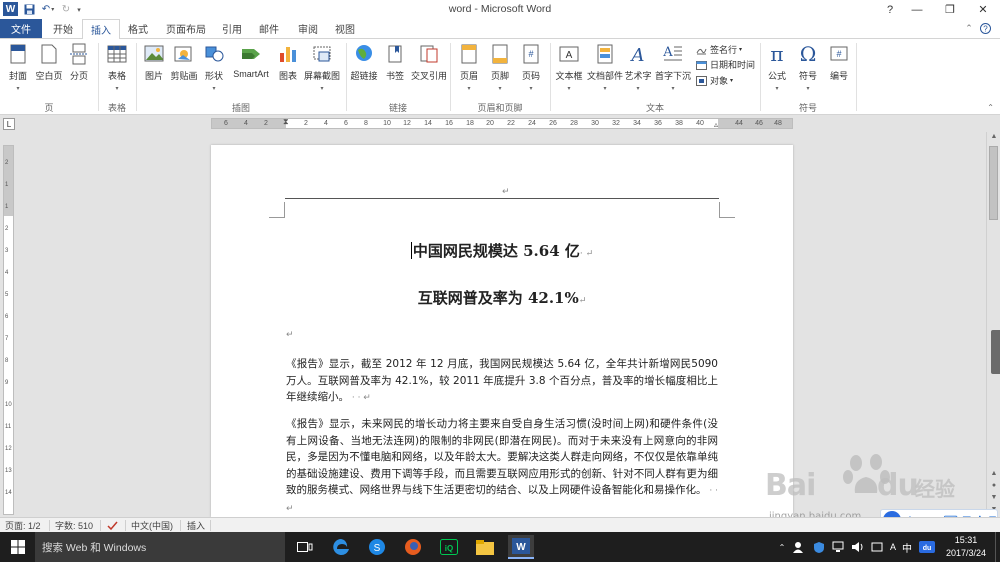 This screenshot has height=562, width=1000. What do you see at coordinates (345, 28) in the screenshot?
I see `tab-view: 视图` at bounding box center [345, 28].